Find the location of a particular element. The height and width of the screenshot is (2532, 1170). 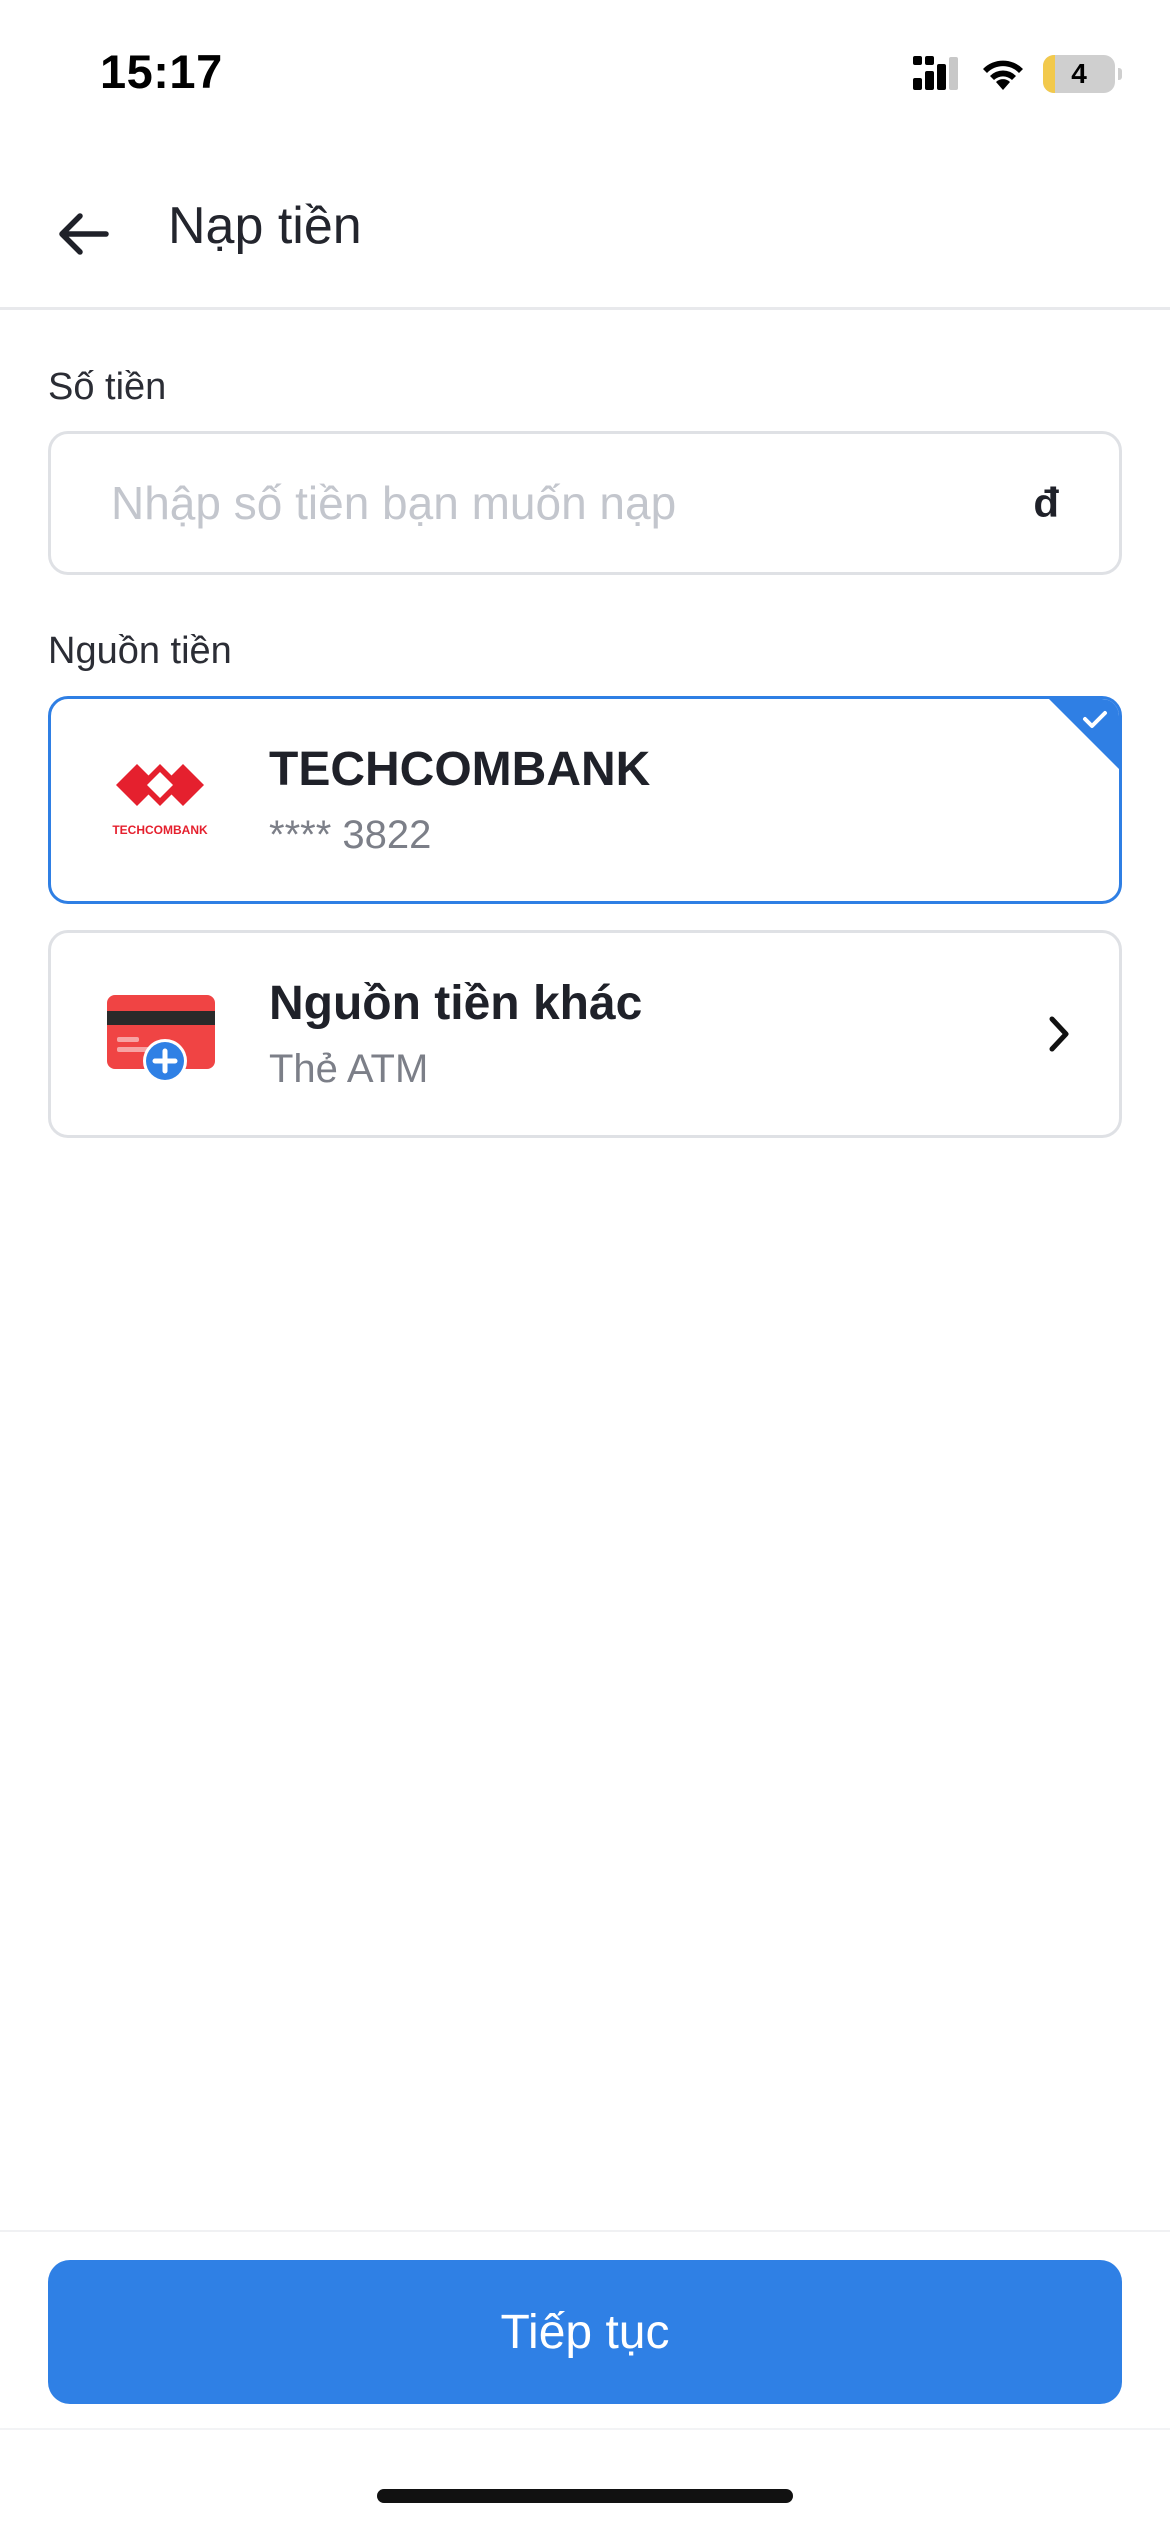

amount-field: đ is located at coordinates (585, 503).